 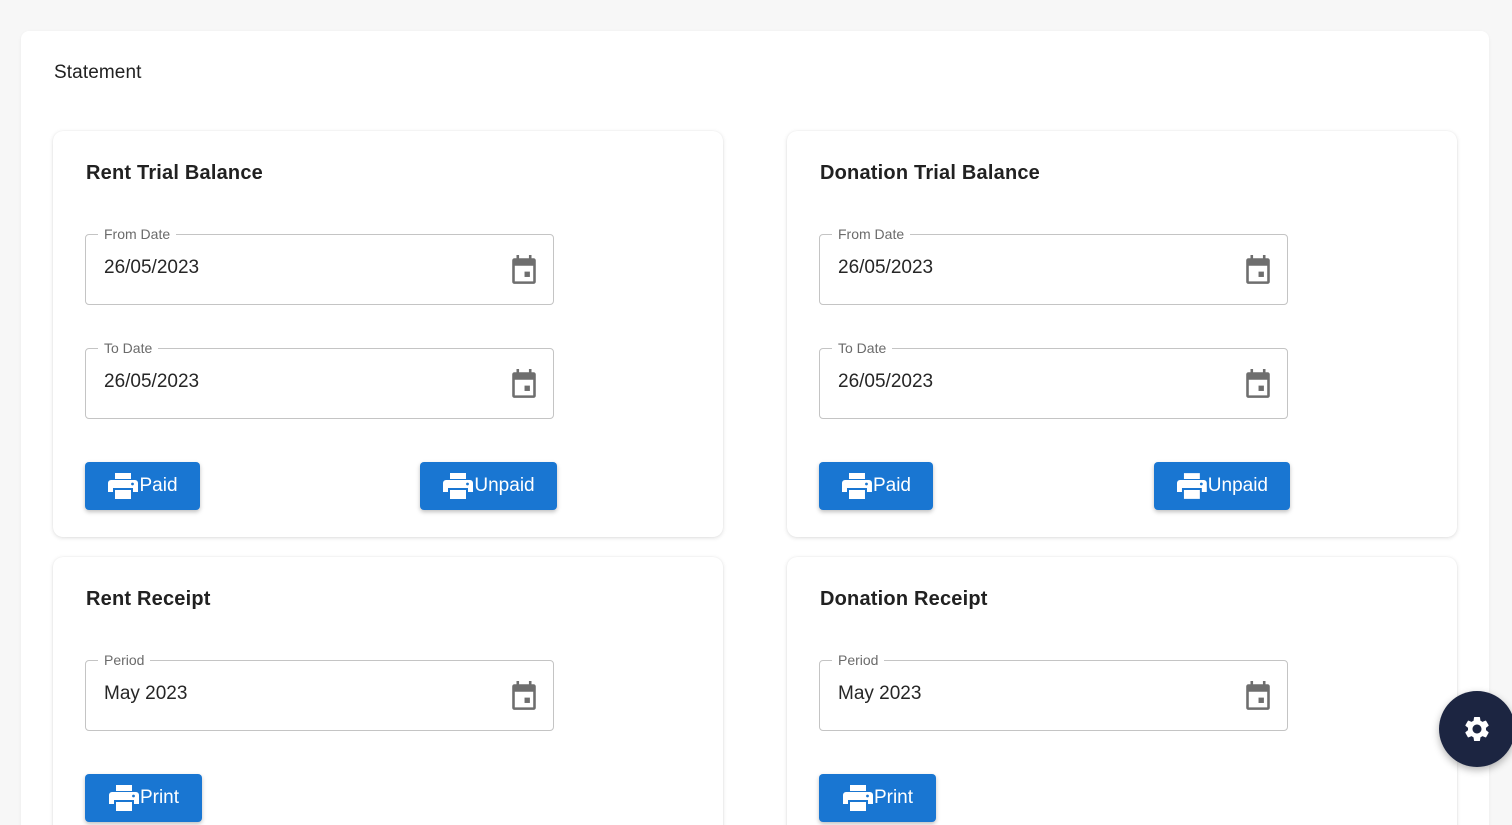 I want to click on card-title: Rent Receipt, so click(x=148, y=599).